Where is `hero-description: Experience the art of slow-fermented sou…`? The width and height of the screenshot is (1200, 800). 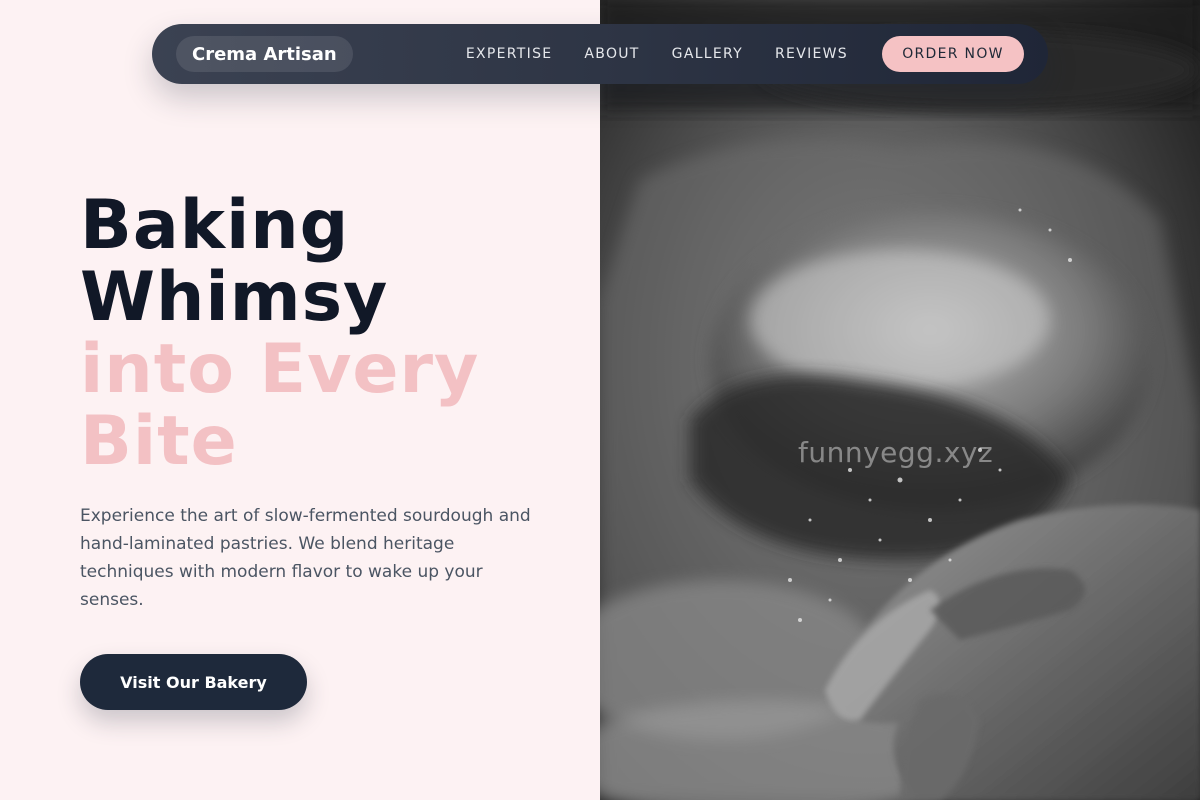 hero-description: Experience the art of slow-fermented sou… is located at coordinates (305, 558).